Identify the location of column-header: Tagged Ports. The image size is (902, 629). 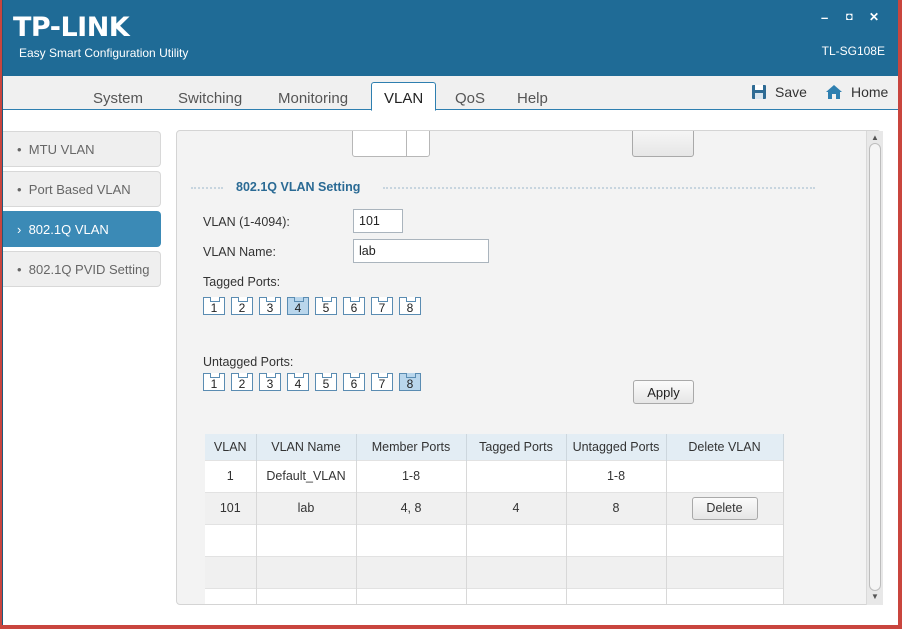
(516, 447).